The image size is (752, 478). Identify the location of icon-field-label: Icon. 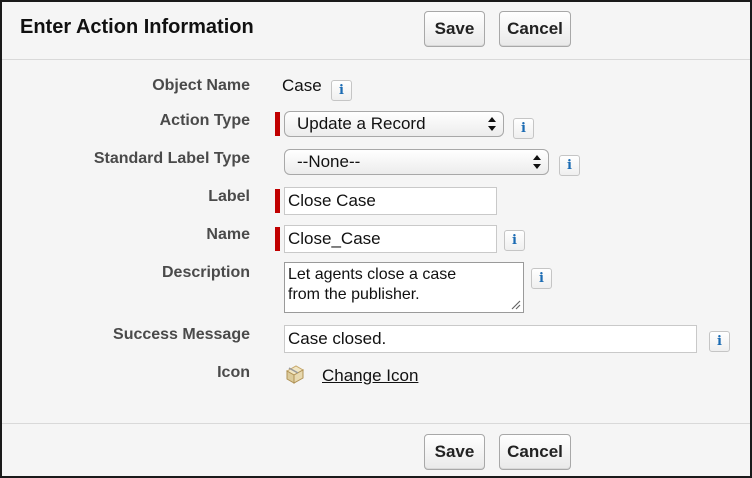
(233, 372).